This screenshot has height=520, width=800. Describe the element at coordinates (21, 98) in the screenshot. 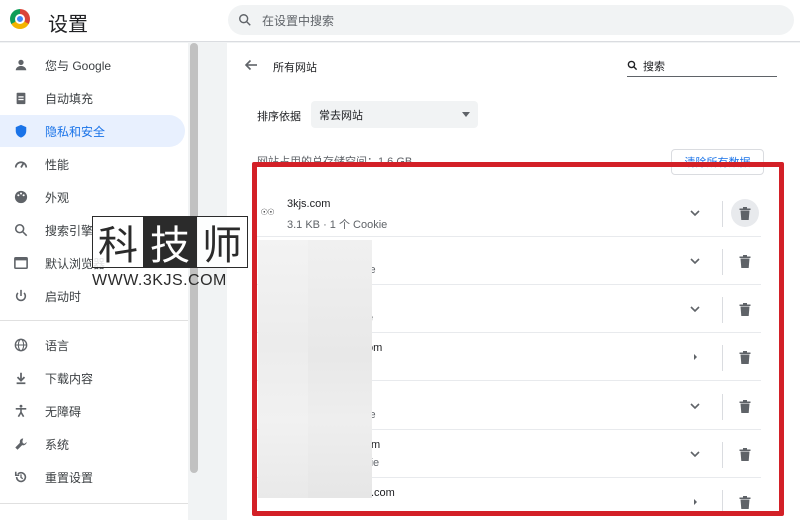

I see `clipboard-icon` at that location.